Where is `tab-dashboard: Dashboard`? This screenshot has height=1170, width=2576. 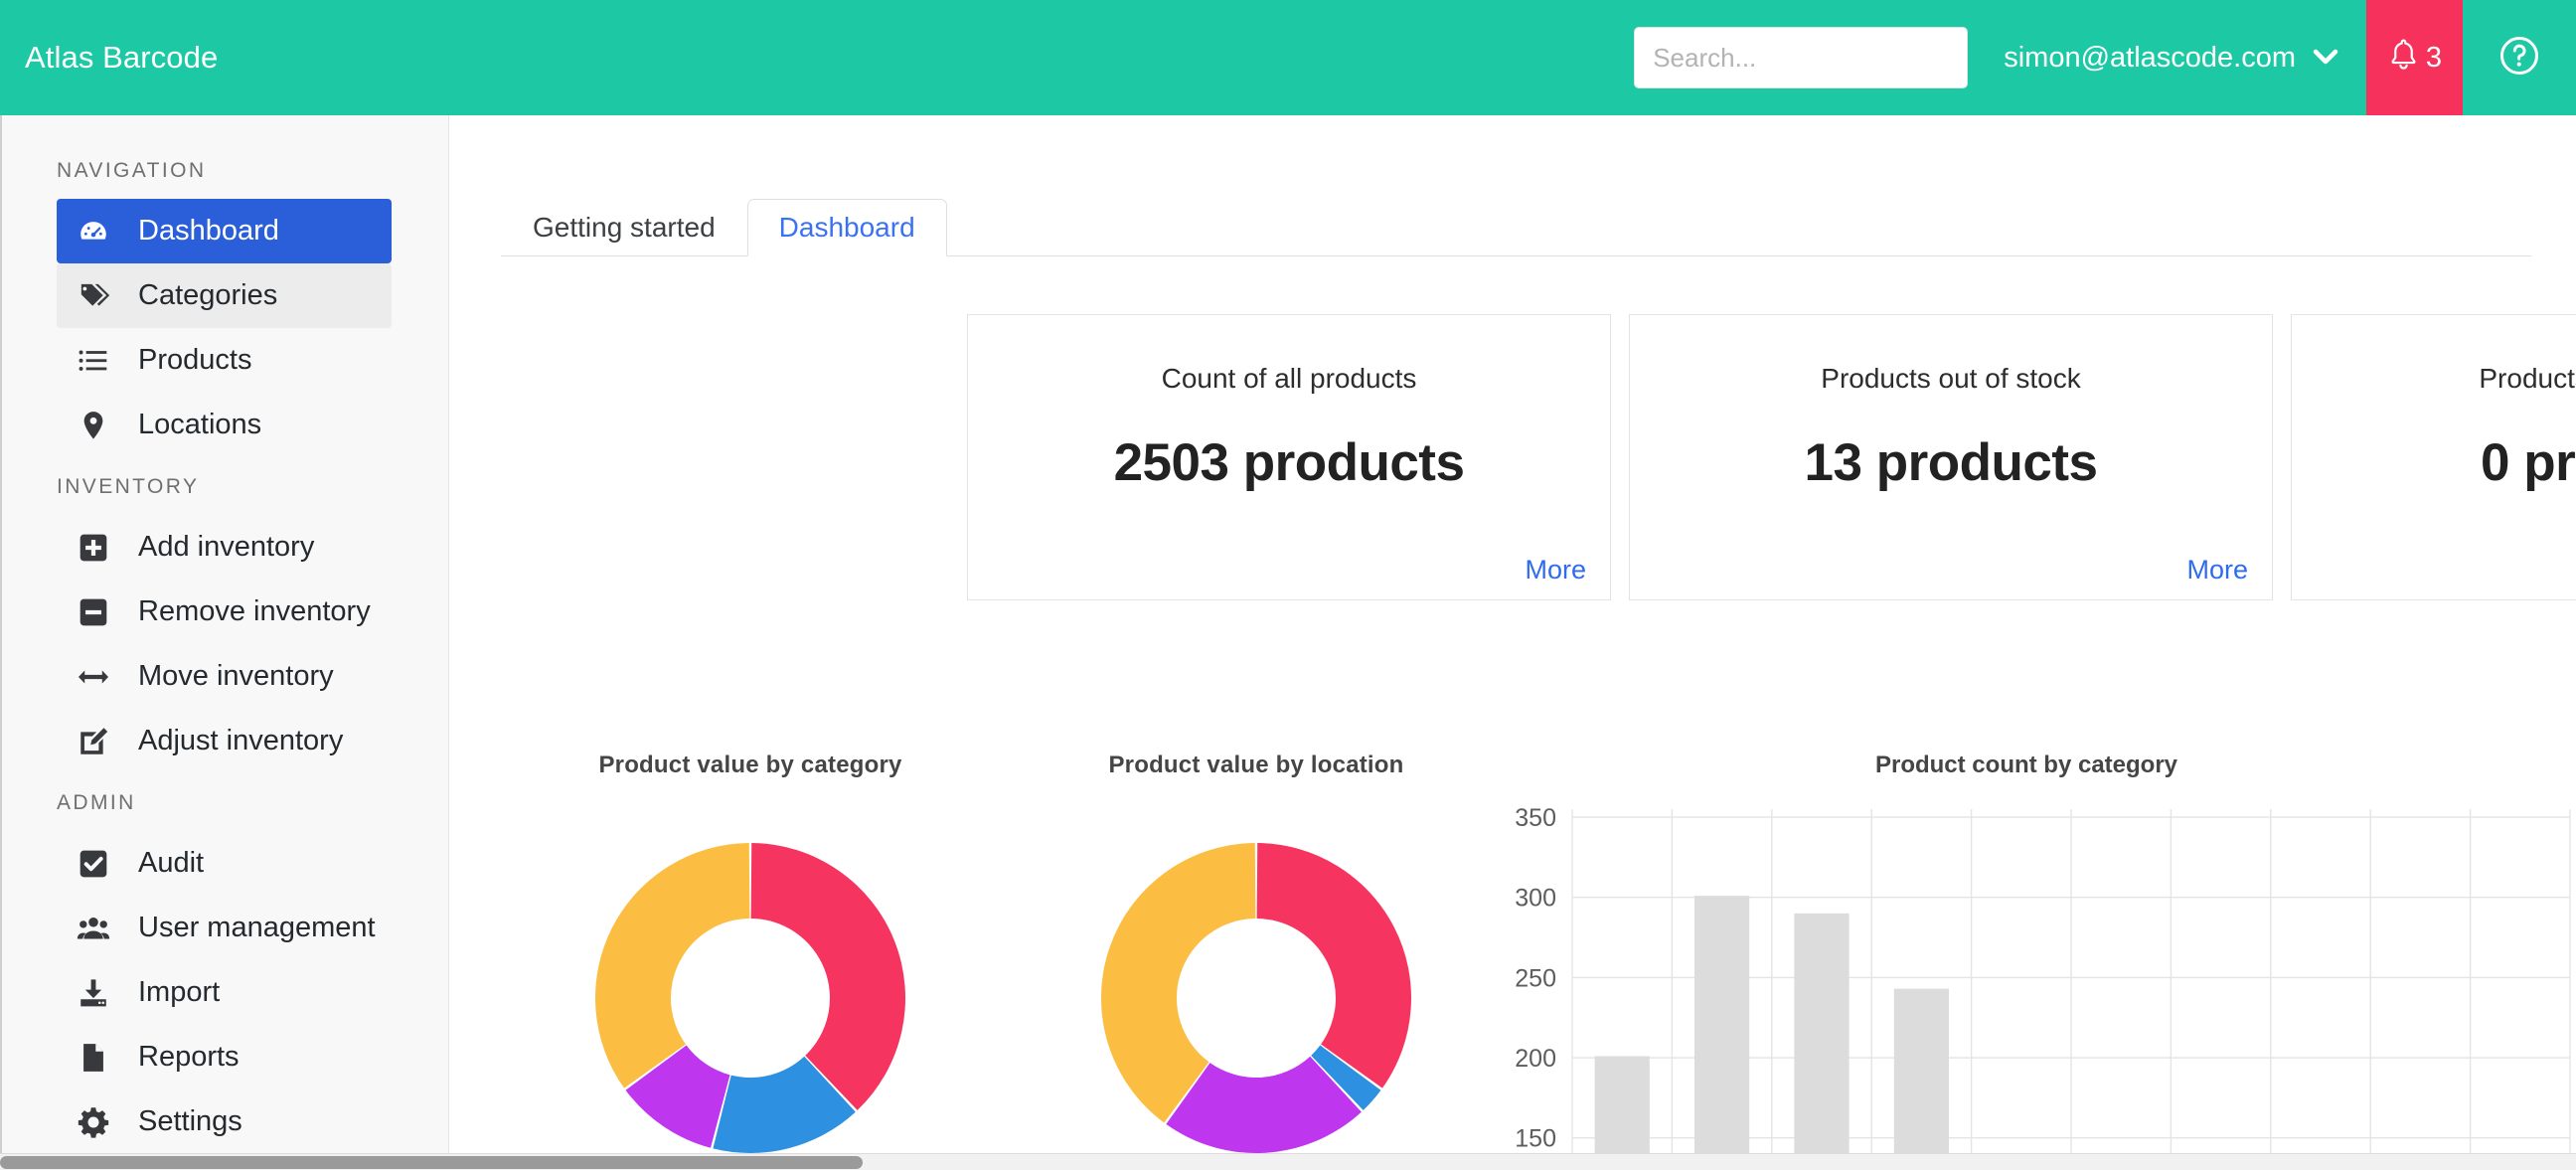 tab-dashboard: Dashboard is located at coordinates (846, 227).